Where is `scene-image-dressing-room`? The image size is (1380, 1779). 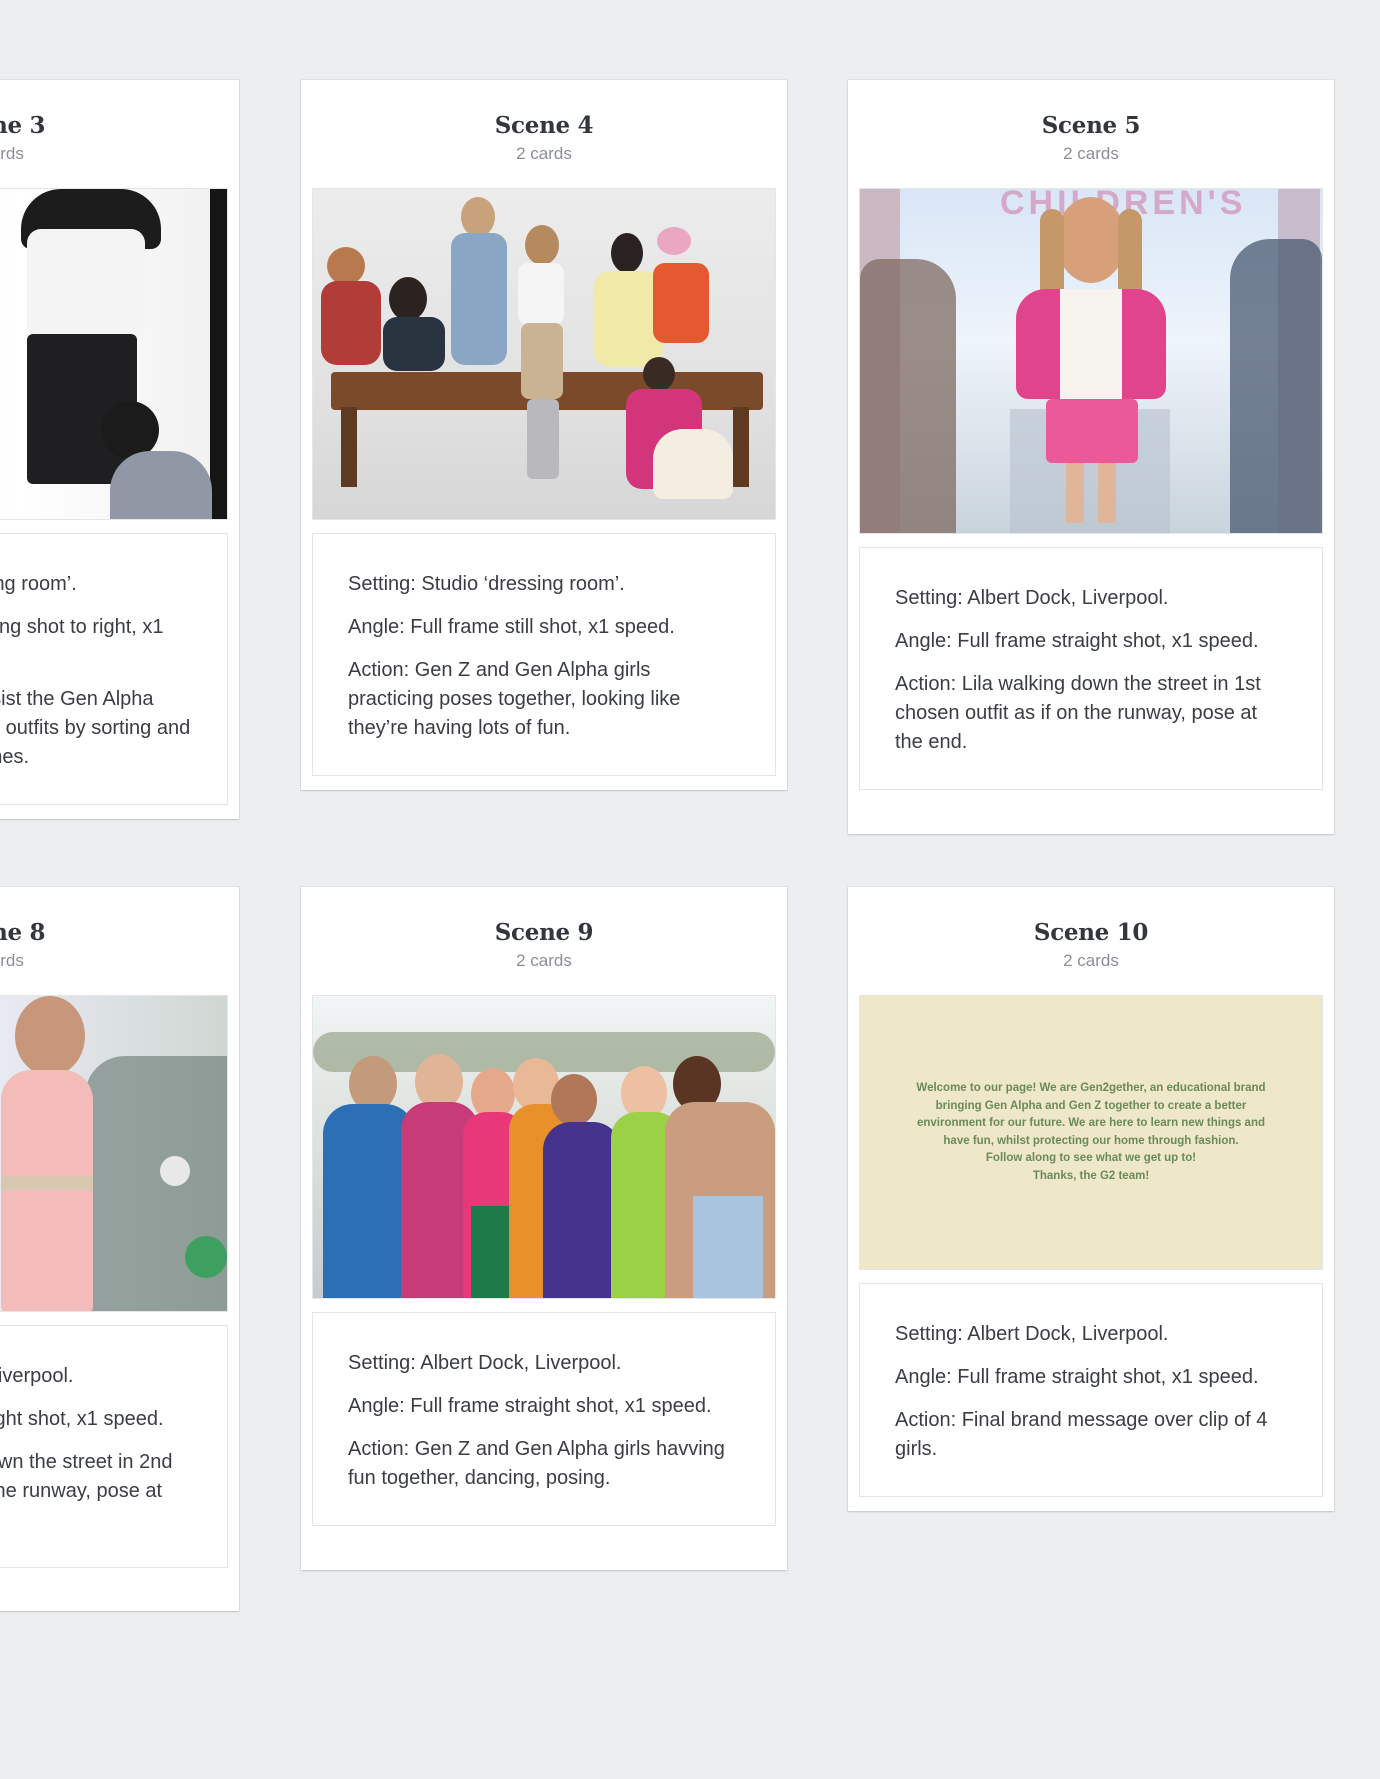
scene-image-dressing-room is located at coordinates (114, 354).